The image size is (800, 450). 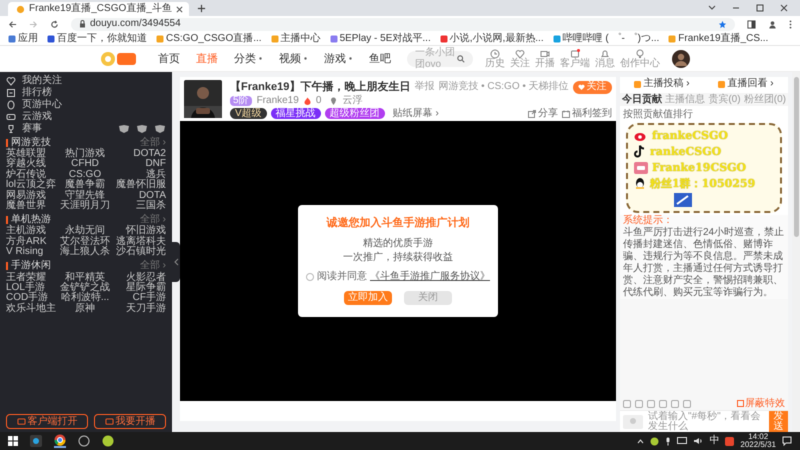 What do you see at coordinates (398, 258) in the screenshot?
I see `dialog-text: 一次推广，持续获得收益` at bounding box center [398, 258].